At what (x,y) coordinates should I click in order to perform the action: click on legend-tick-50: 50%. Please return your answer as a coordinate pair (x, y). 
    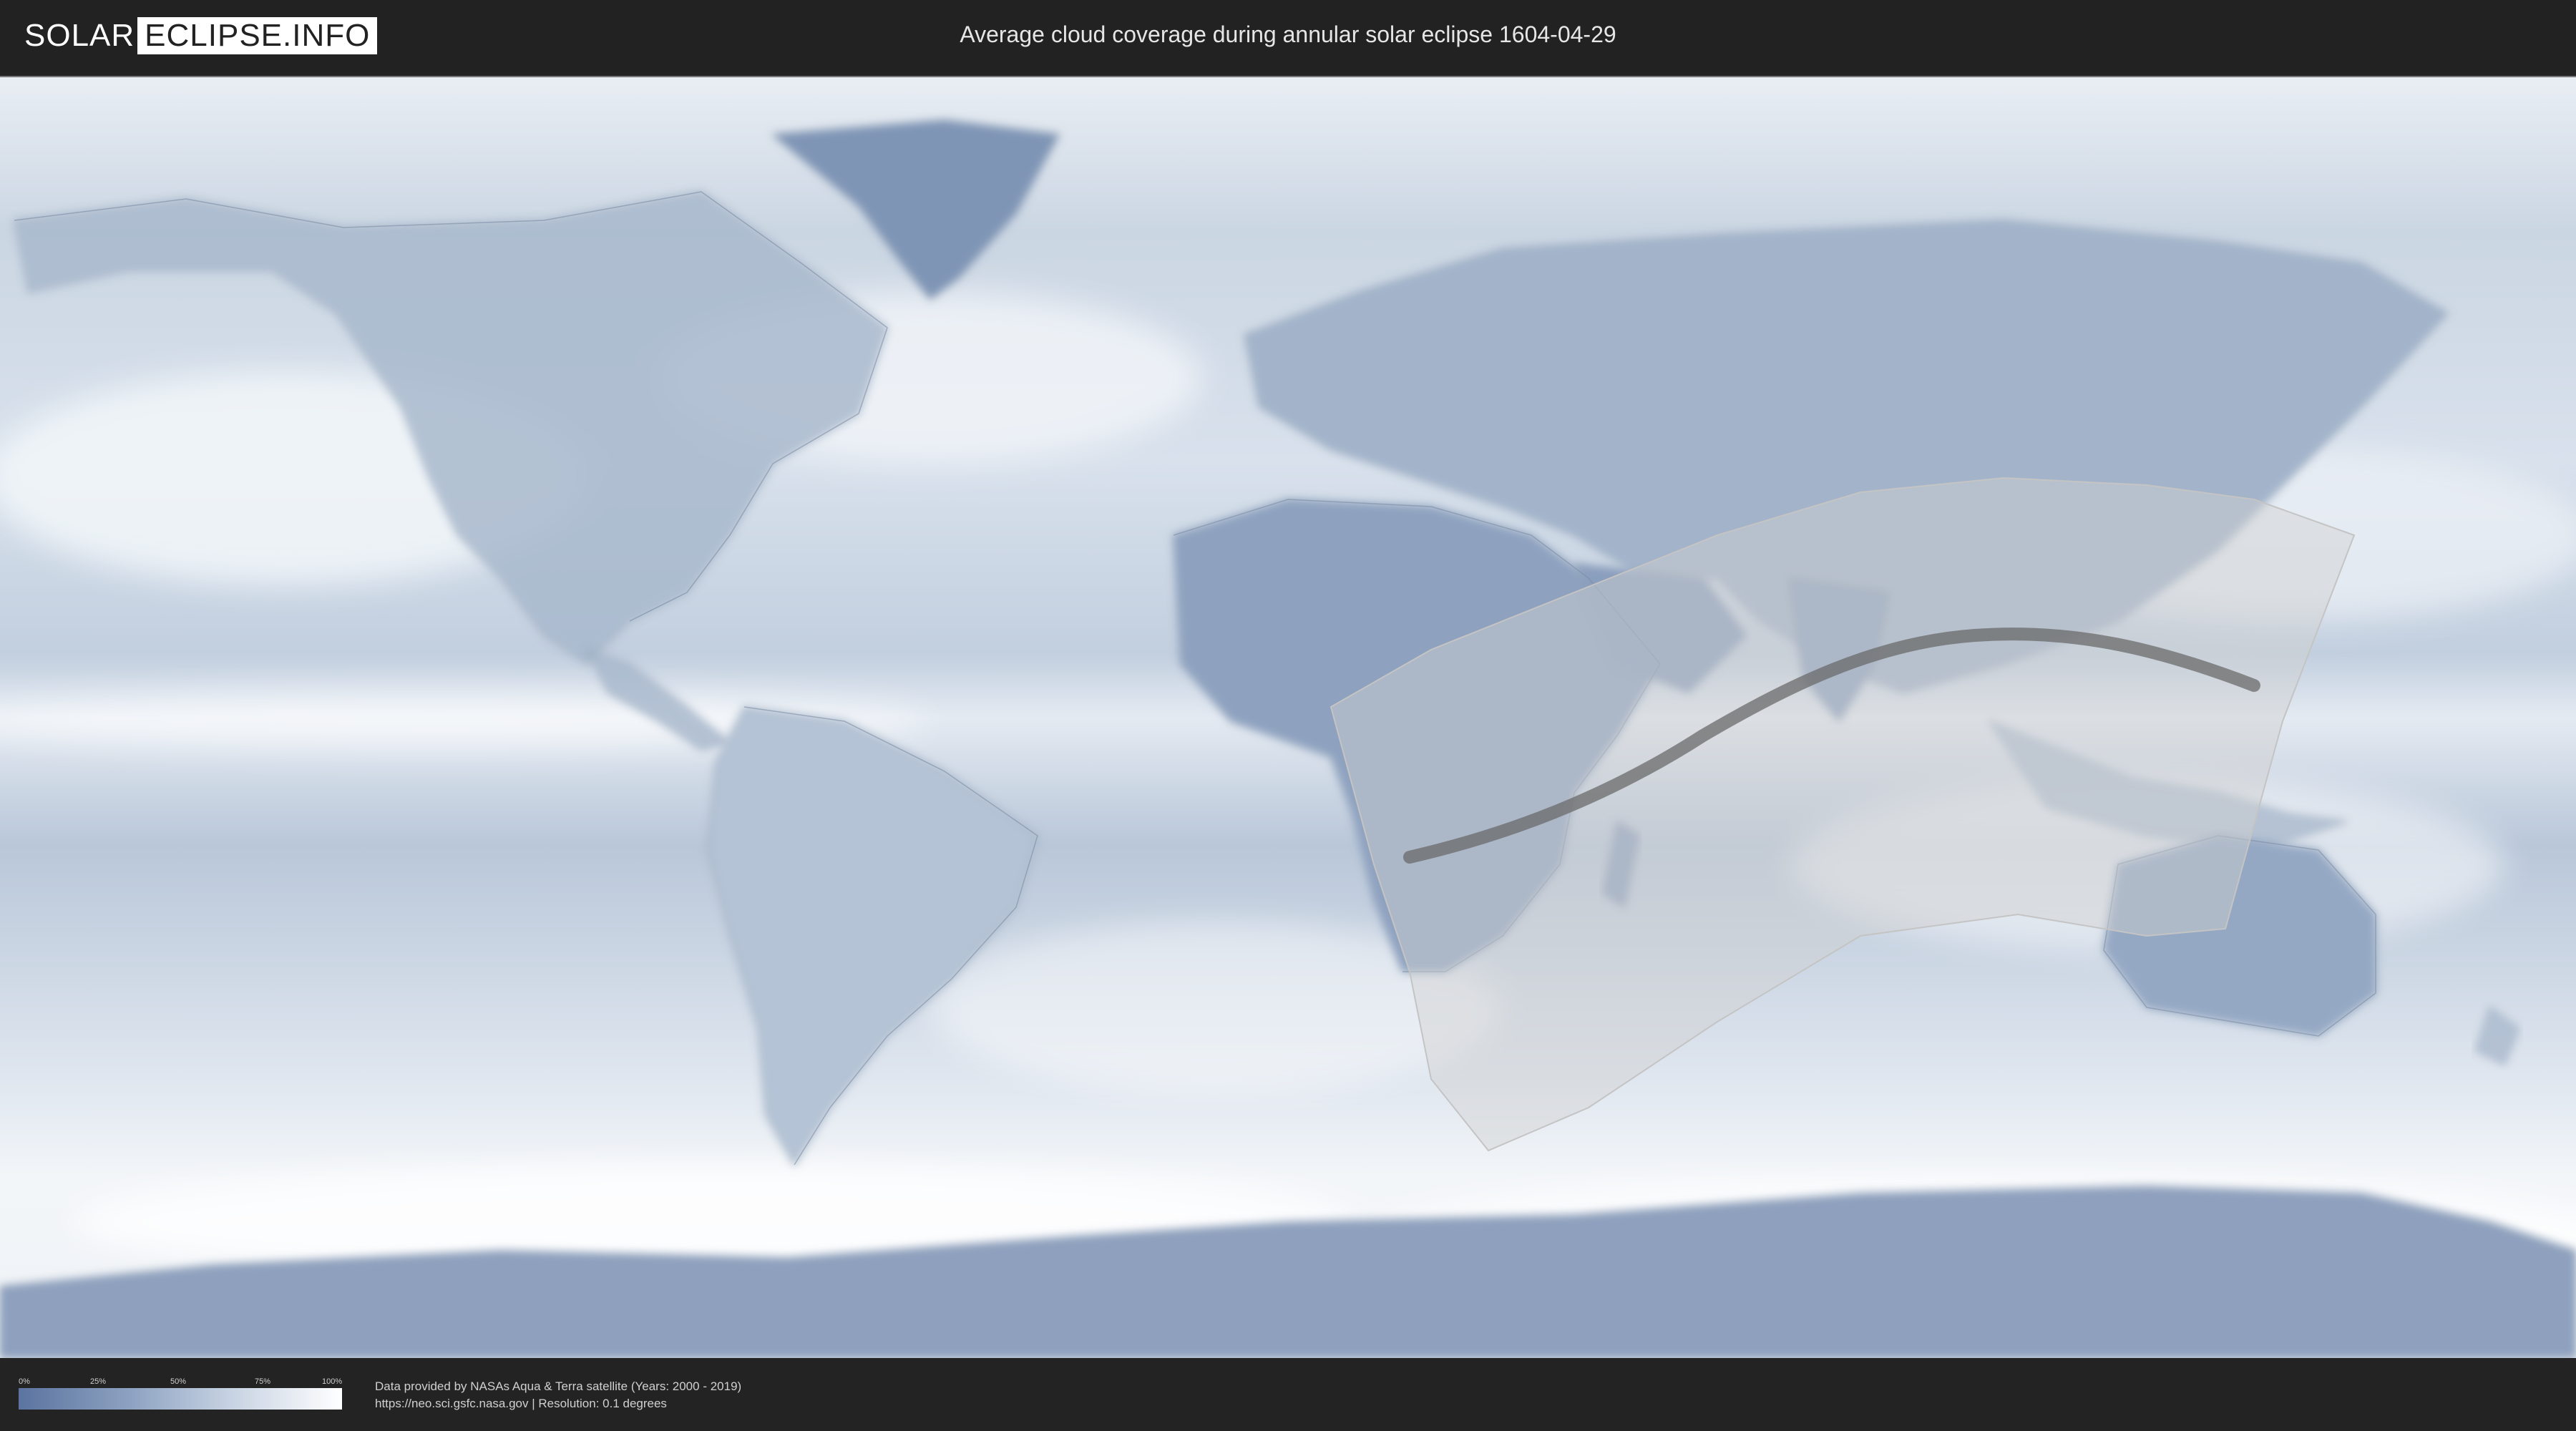
    Looking at the image, I should click on (178, 1382).